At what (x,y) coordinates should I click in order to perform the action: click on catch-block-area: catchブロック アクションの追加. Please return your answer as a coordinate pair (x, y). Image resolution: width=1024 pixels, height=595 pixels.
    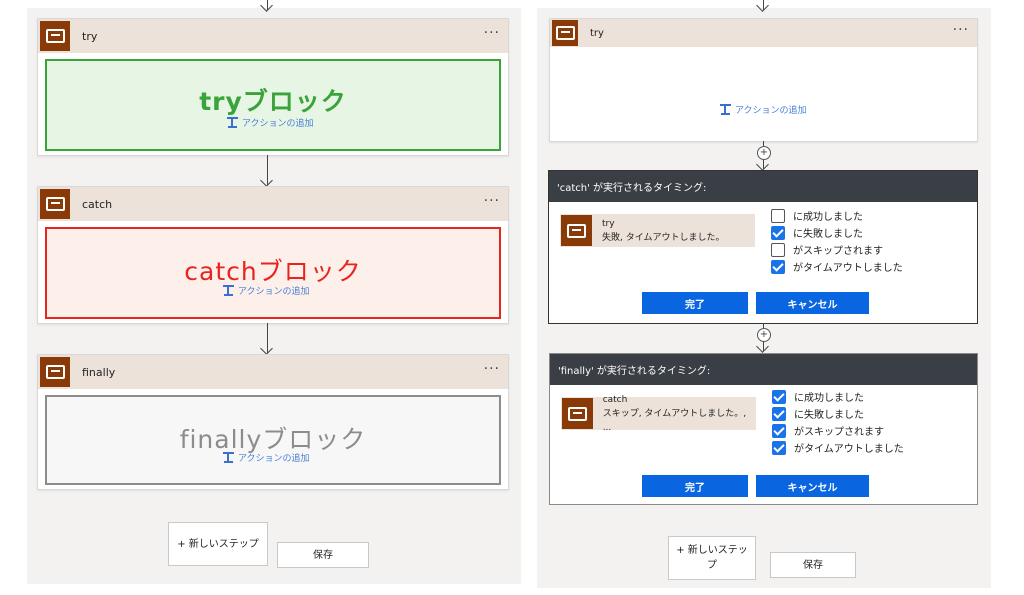
    Looking at the image, I should click on (273, 273).